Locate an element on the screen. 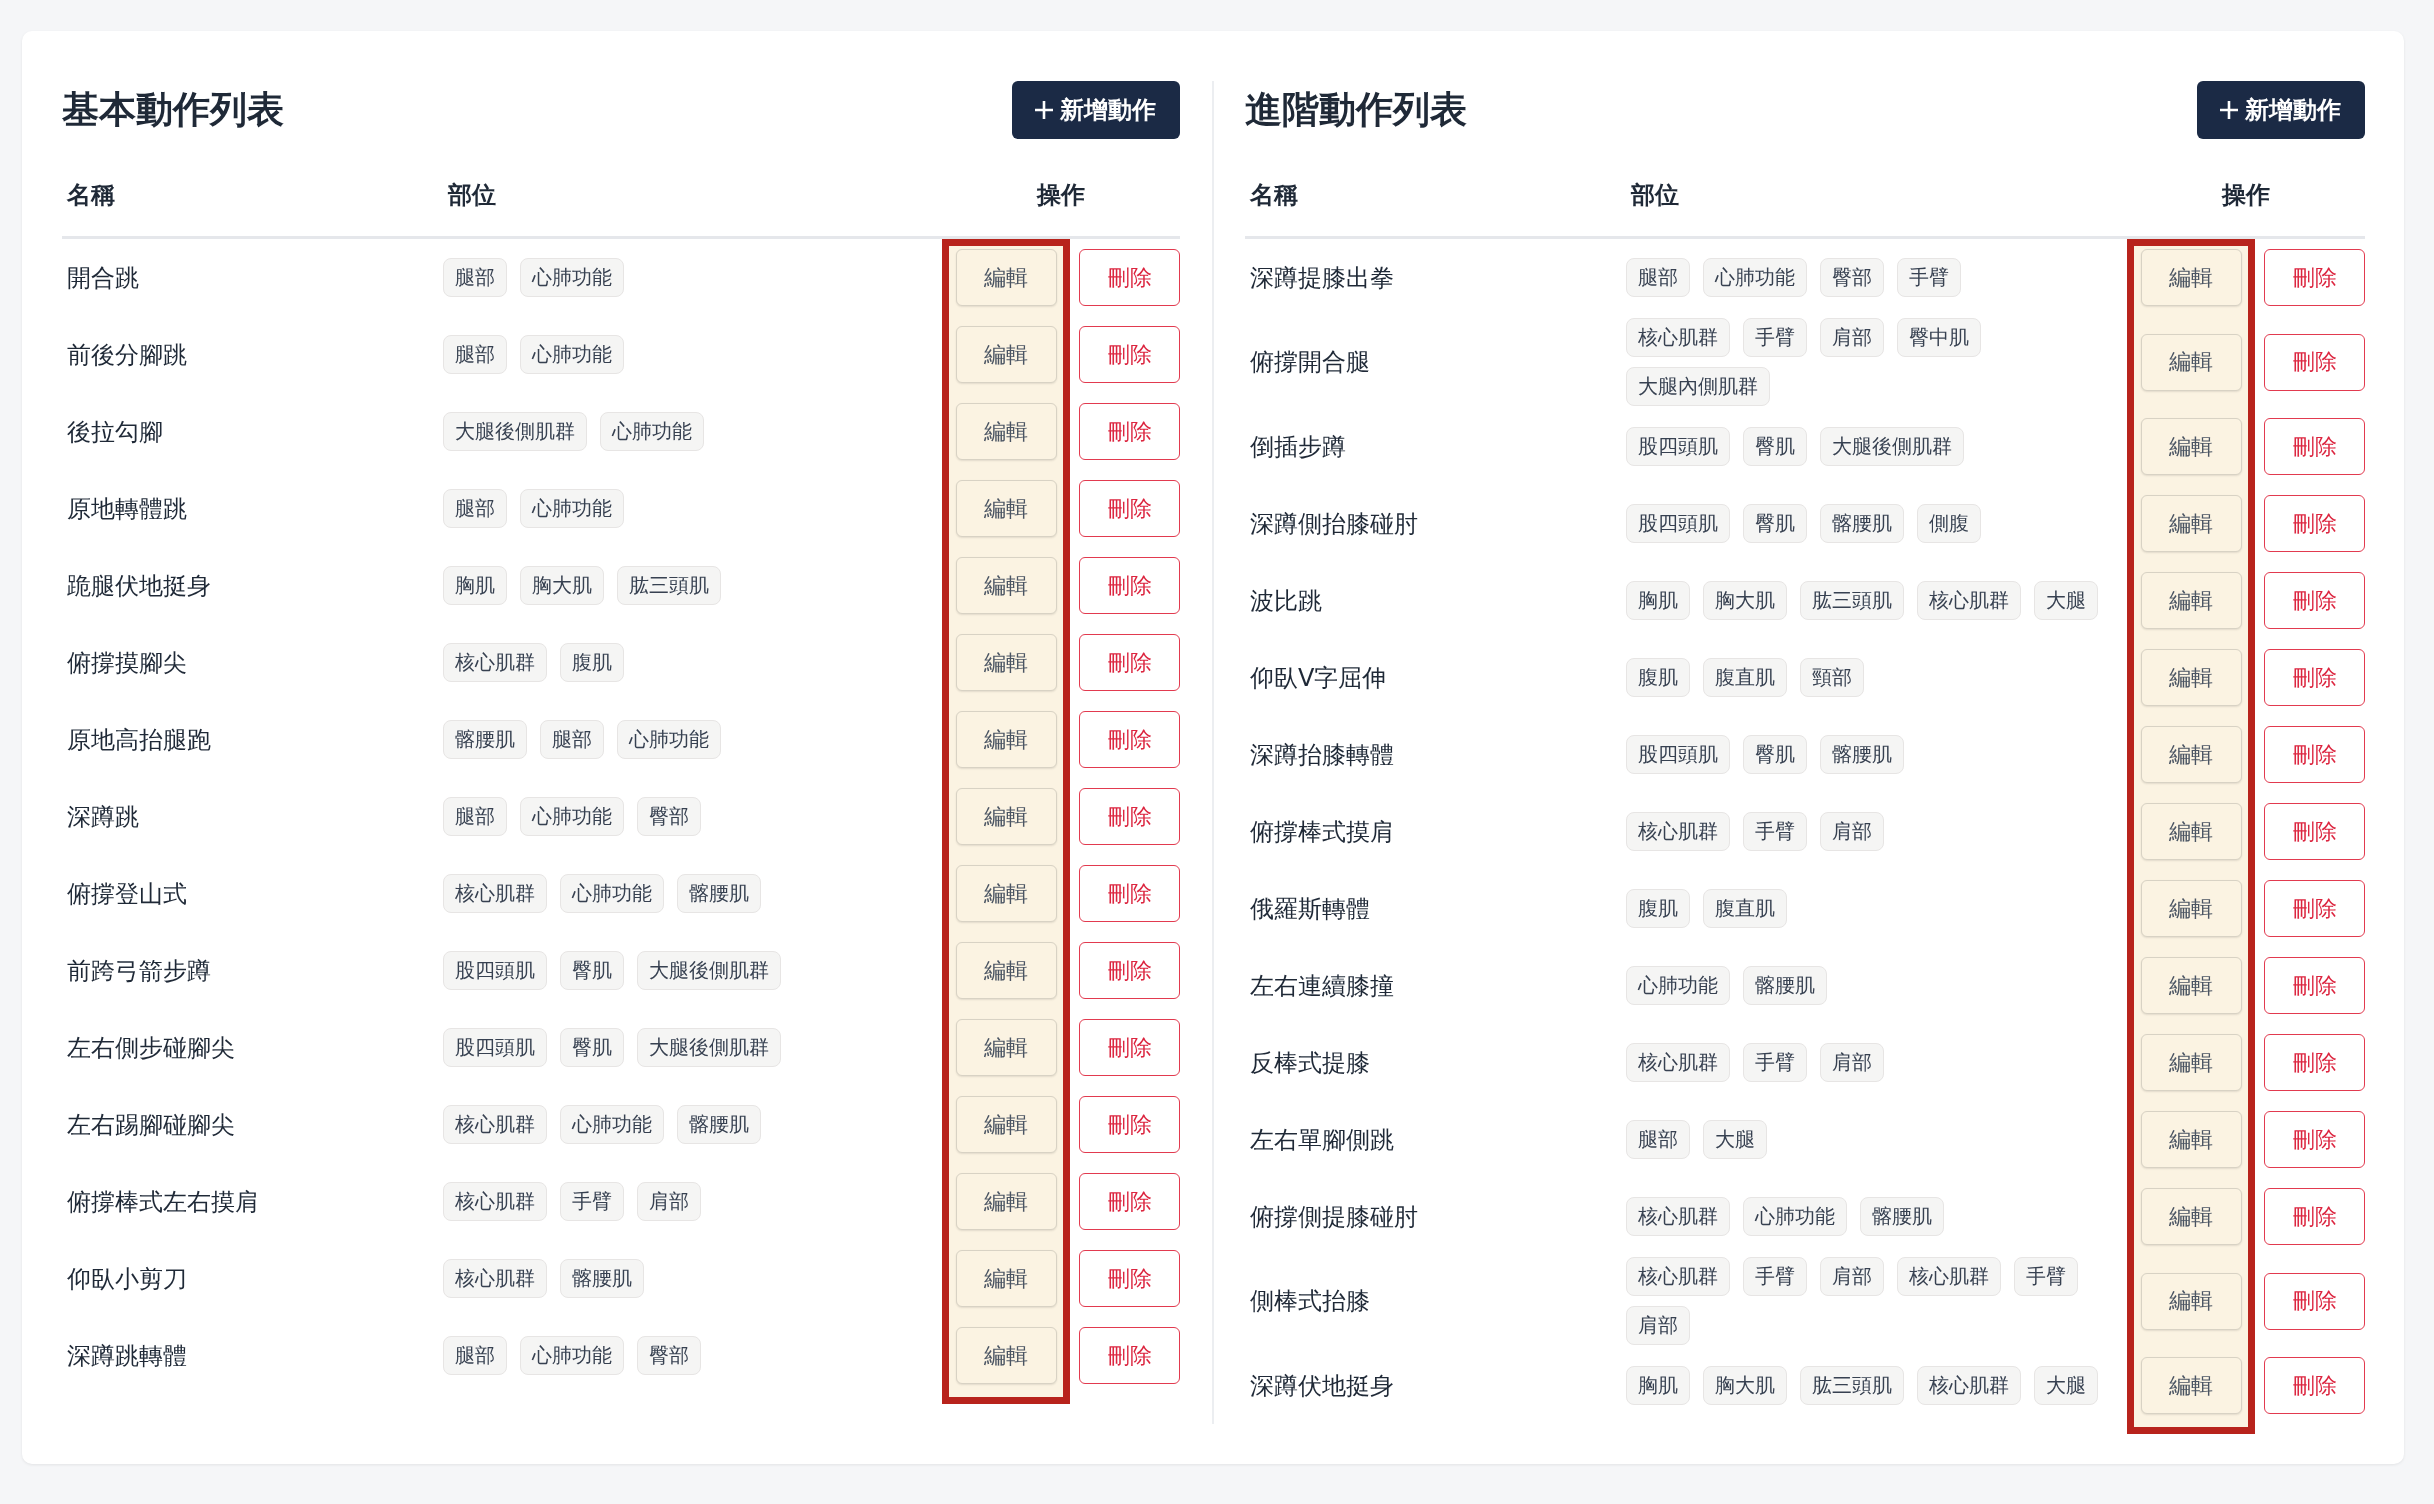 The width and height of the screenshot is (2434, 1504). exercise-name: 前跨弓箭步蹲 is located at coordinates (139, 971).